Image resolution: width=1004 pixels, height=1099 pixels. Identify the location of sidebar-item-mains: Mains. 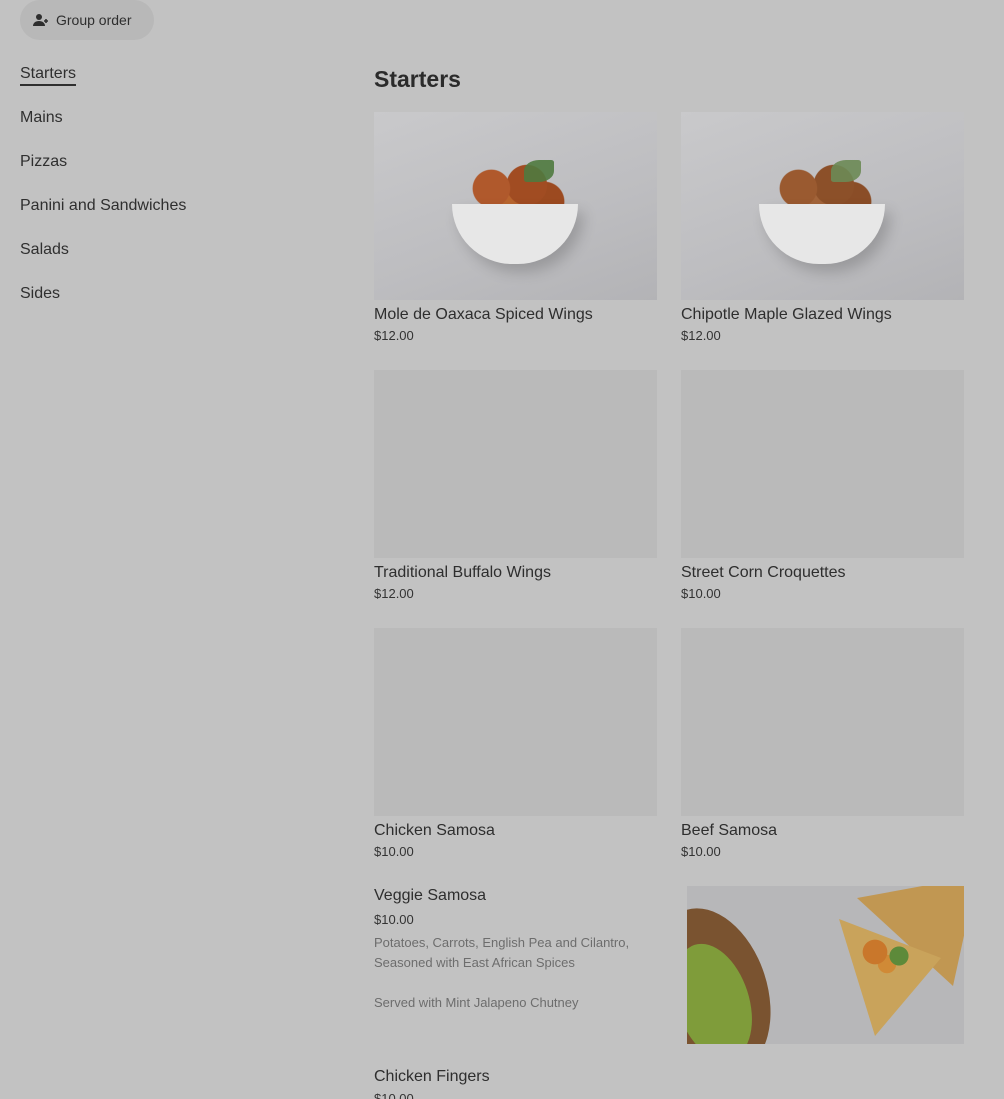
(170, 128).